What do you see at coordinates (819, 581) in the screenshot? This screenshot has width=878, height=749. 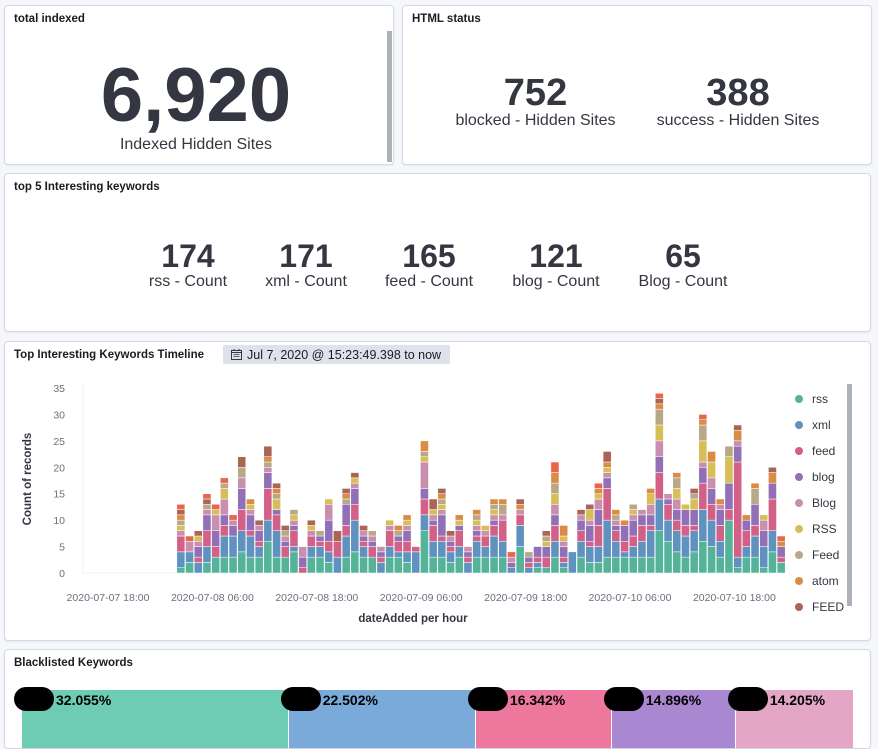 I see `legend-item-atom: atom` at bounding box center [819, 581].